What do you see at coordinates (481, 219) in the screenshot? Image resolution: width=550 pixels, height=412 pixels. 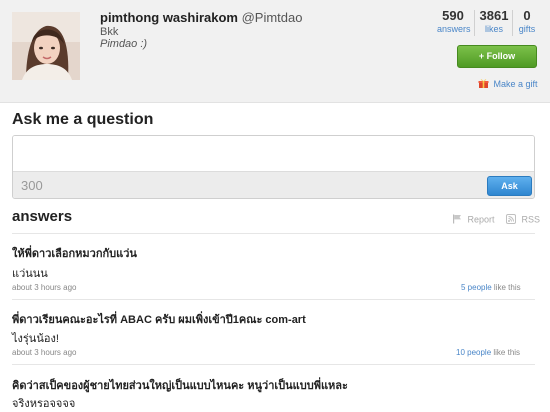 I see `report-label: Report` at bounding box center [481, 219].